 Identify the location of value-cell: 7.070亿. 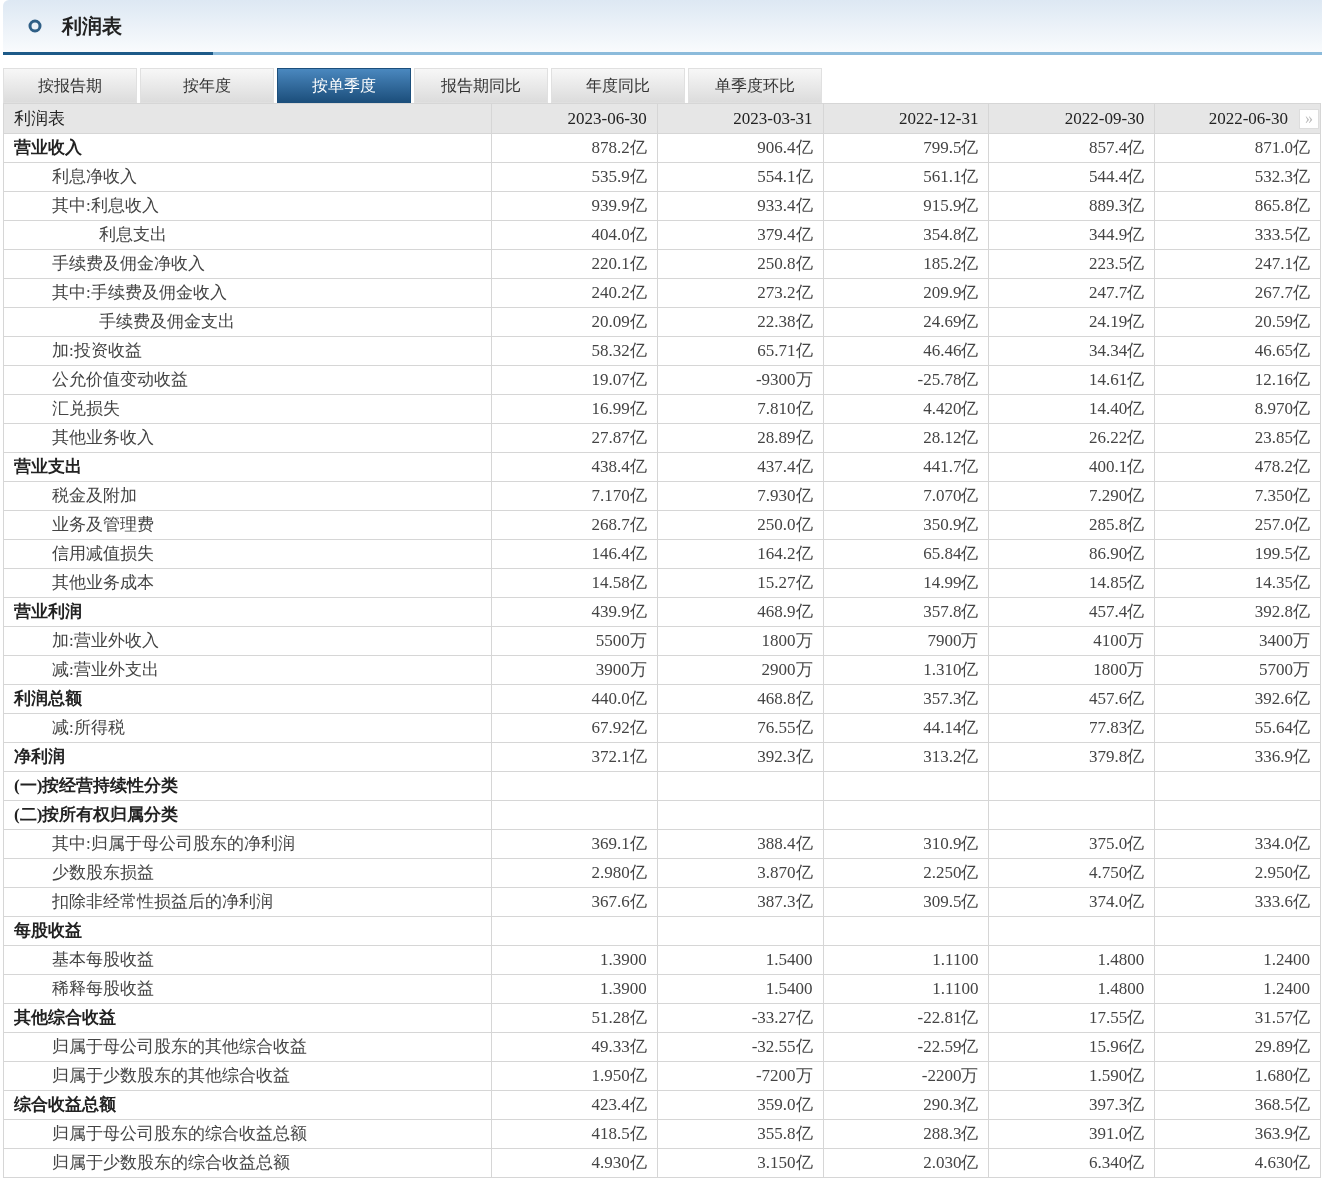
(951, 496).